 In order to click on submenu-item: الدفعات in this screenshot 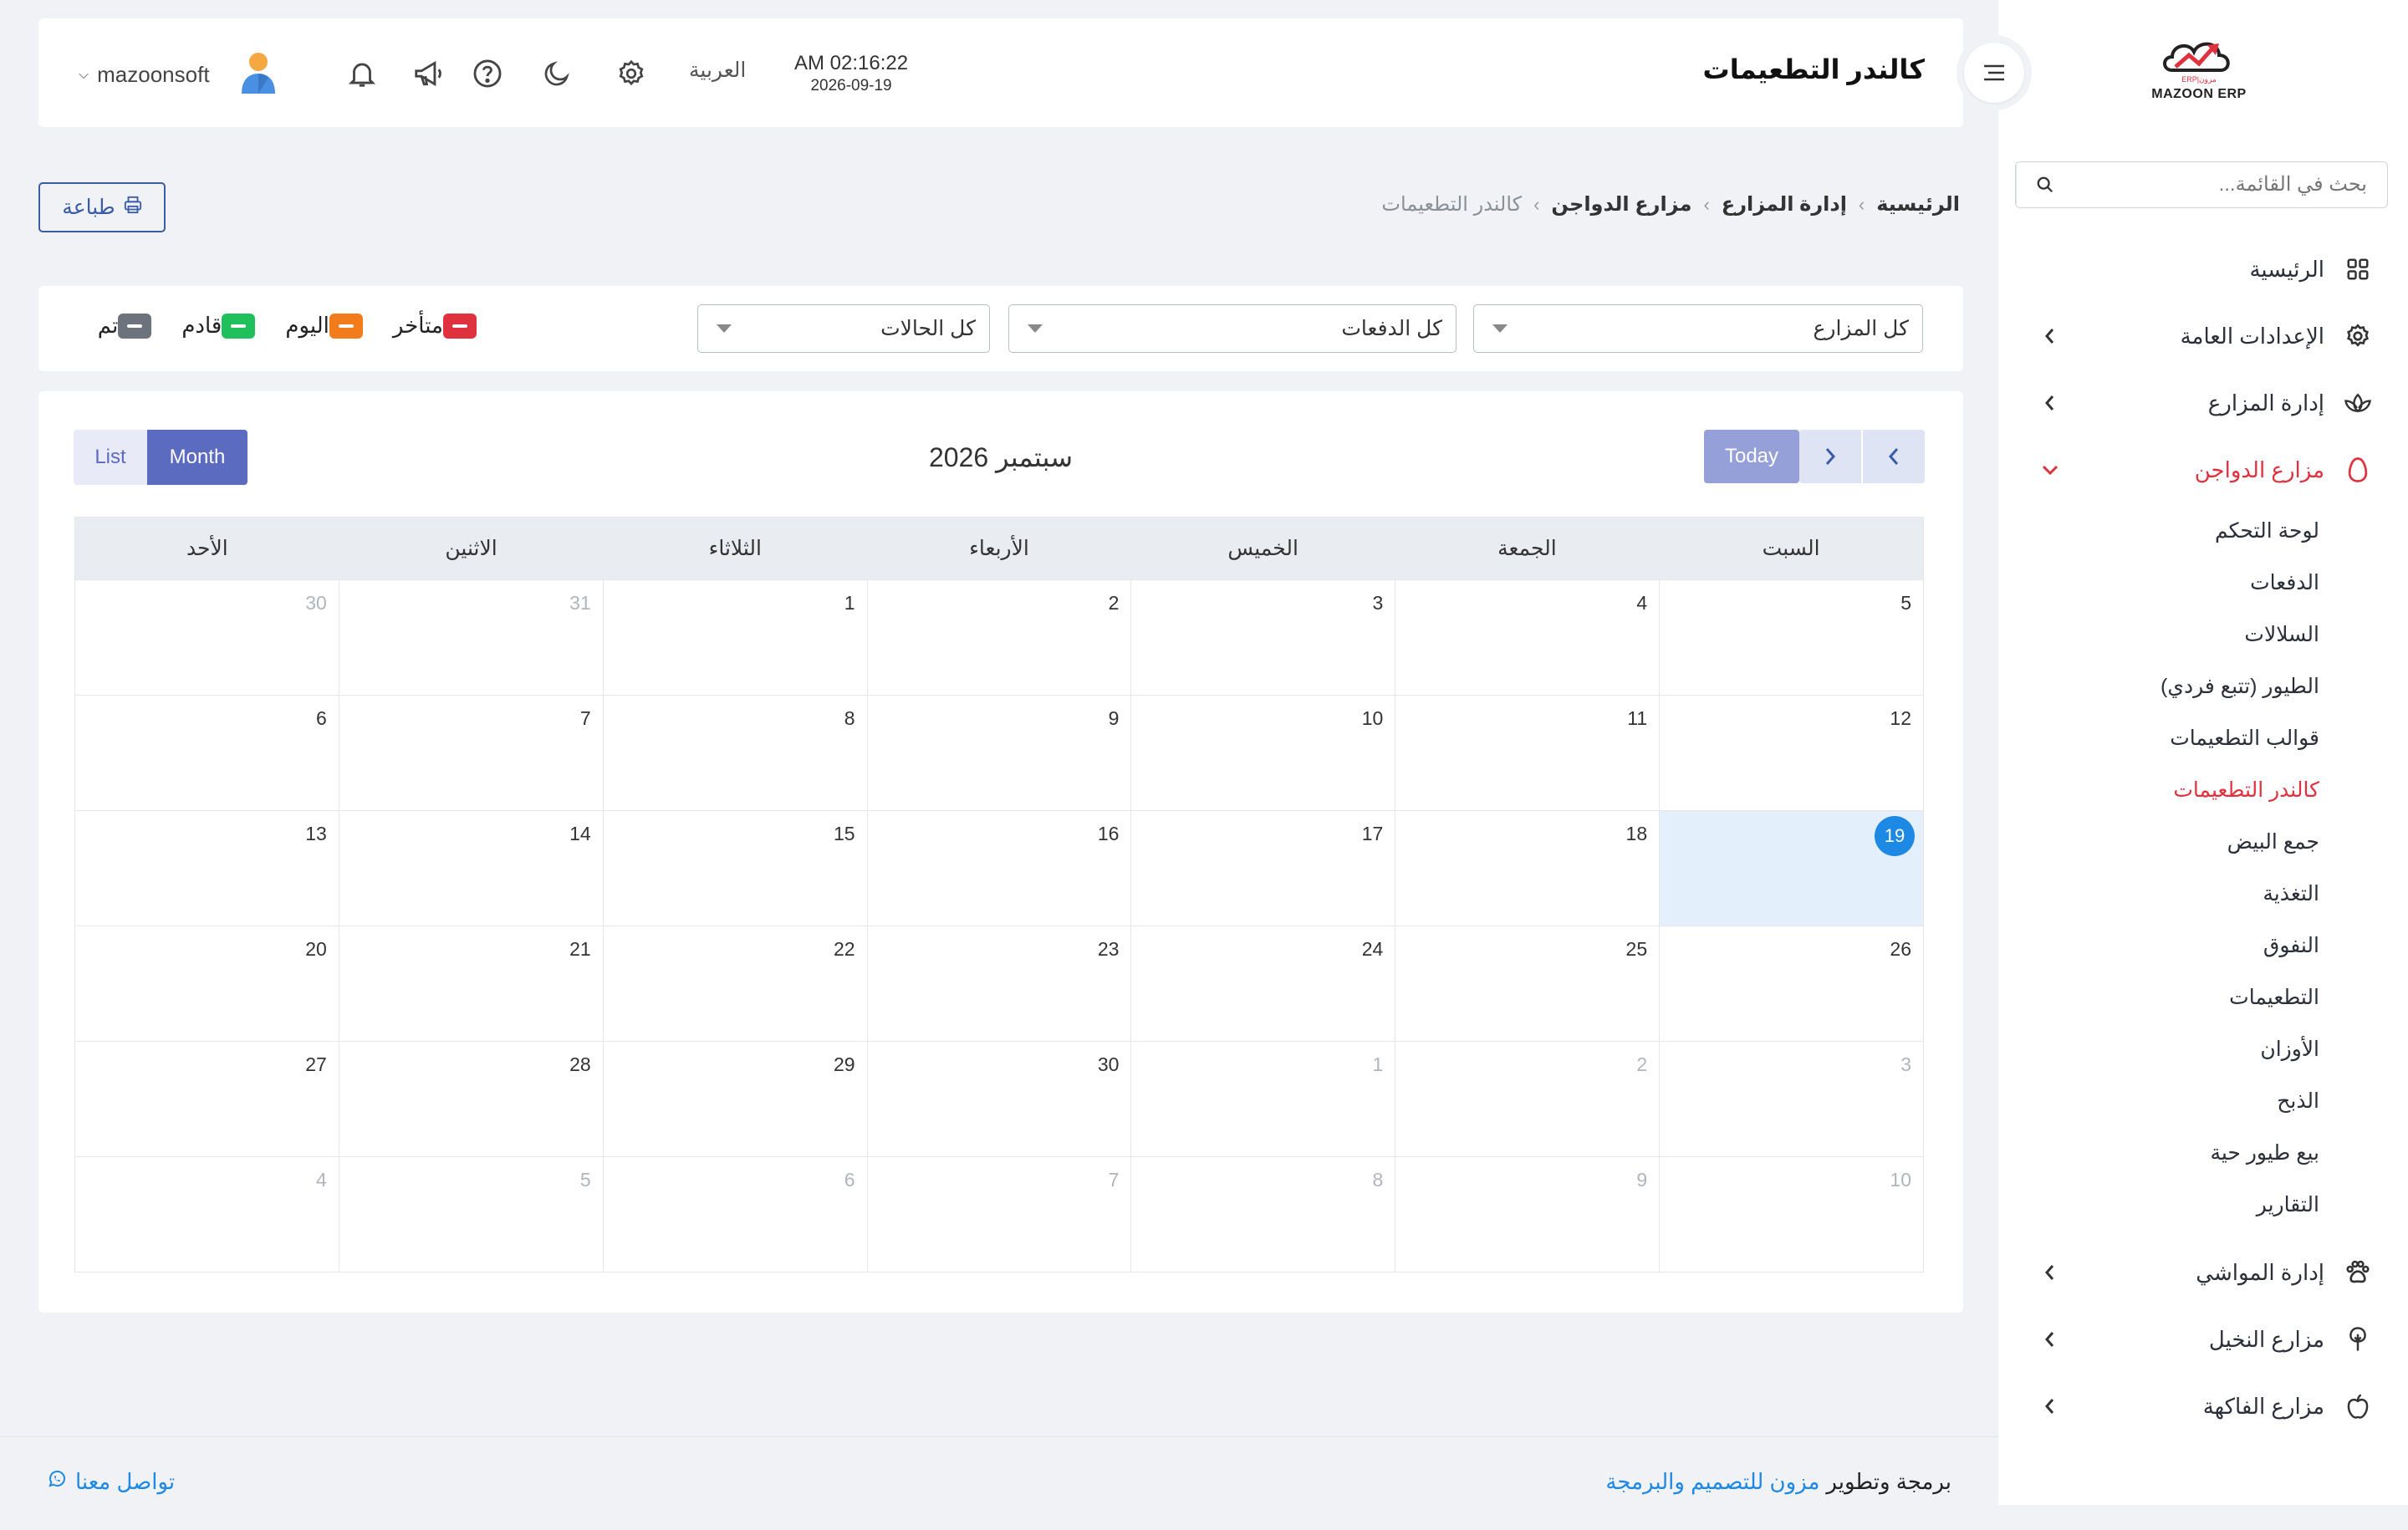, I will do `click(2203, 583)`.